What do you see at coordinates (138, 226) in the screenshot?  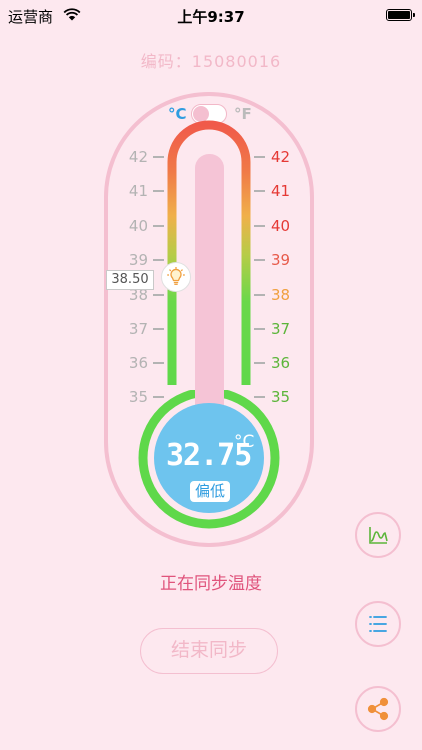 I see `scale-left-label: 40` at bounding box center [138, 226].